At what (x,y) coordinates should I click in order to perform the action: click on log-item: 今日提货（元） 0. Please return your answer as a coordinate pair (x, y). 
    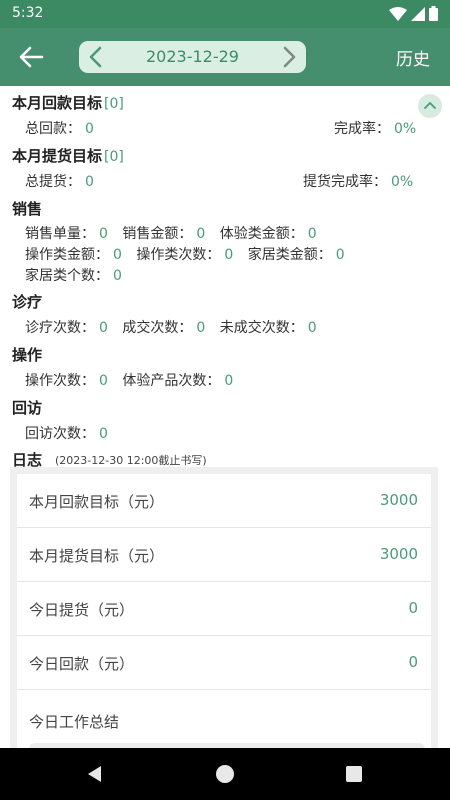
    Looking at the image, I should click on (224, 609).